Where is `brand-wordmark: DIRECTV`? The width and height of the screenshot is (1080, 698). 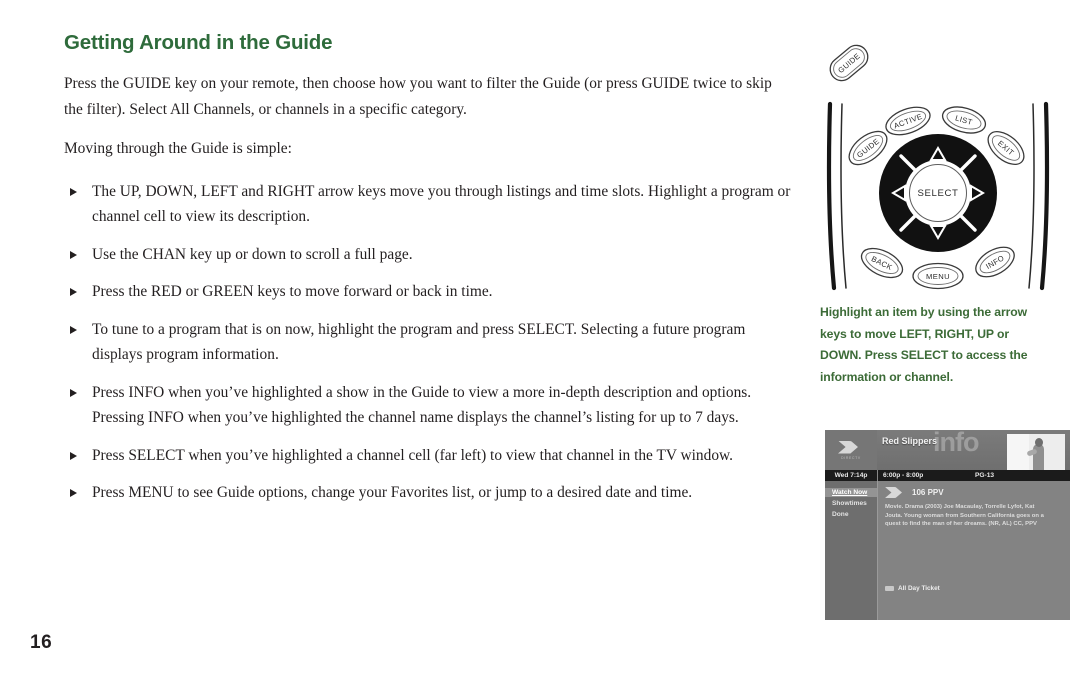 brand-wordmark: DIRECTV is located at coordinates (851, 457).